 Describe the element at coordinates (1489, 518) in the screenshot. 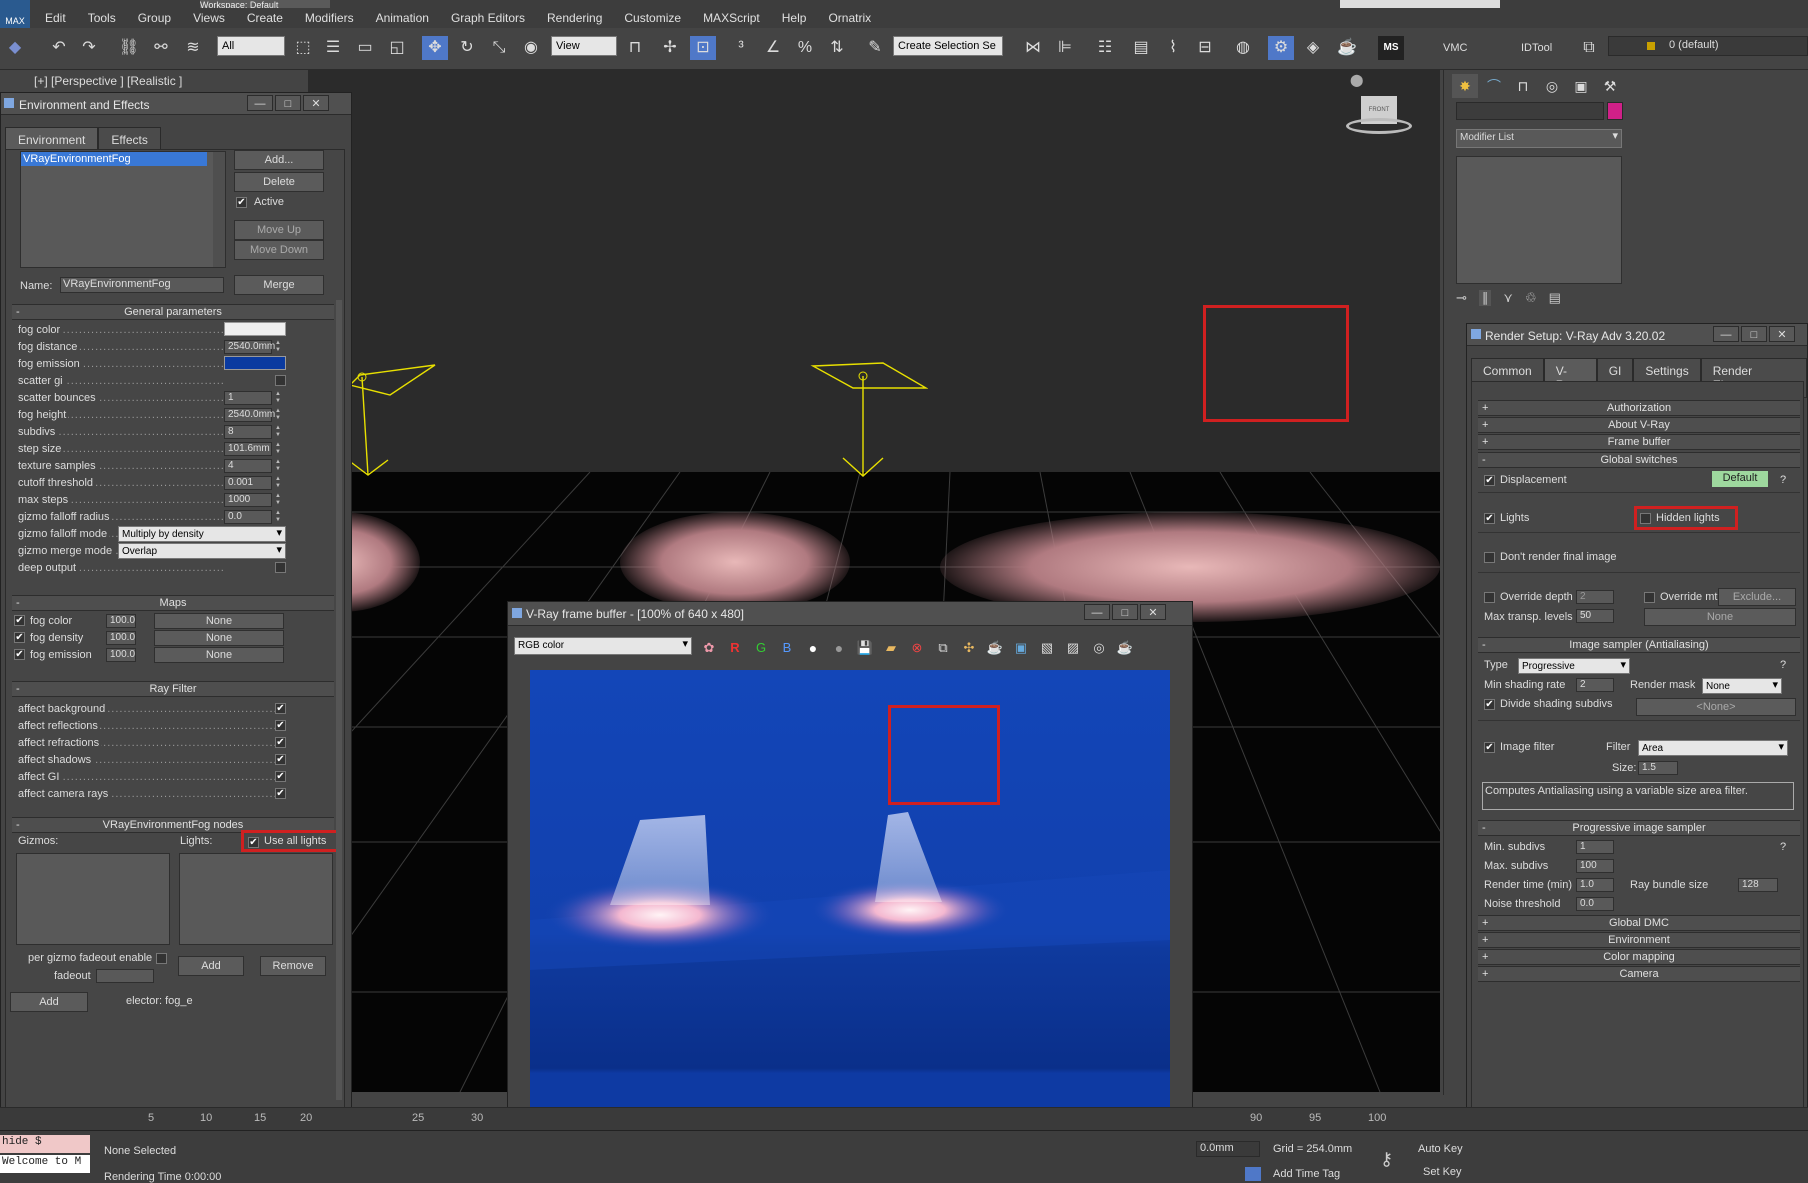

I see `lights-checkbox: ✔` at that location.